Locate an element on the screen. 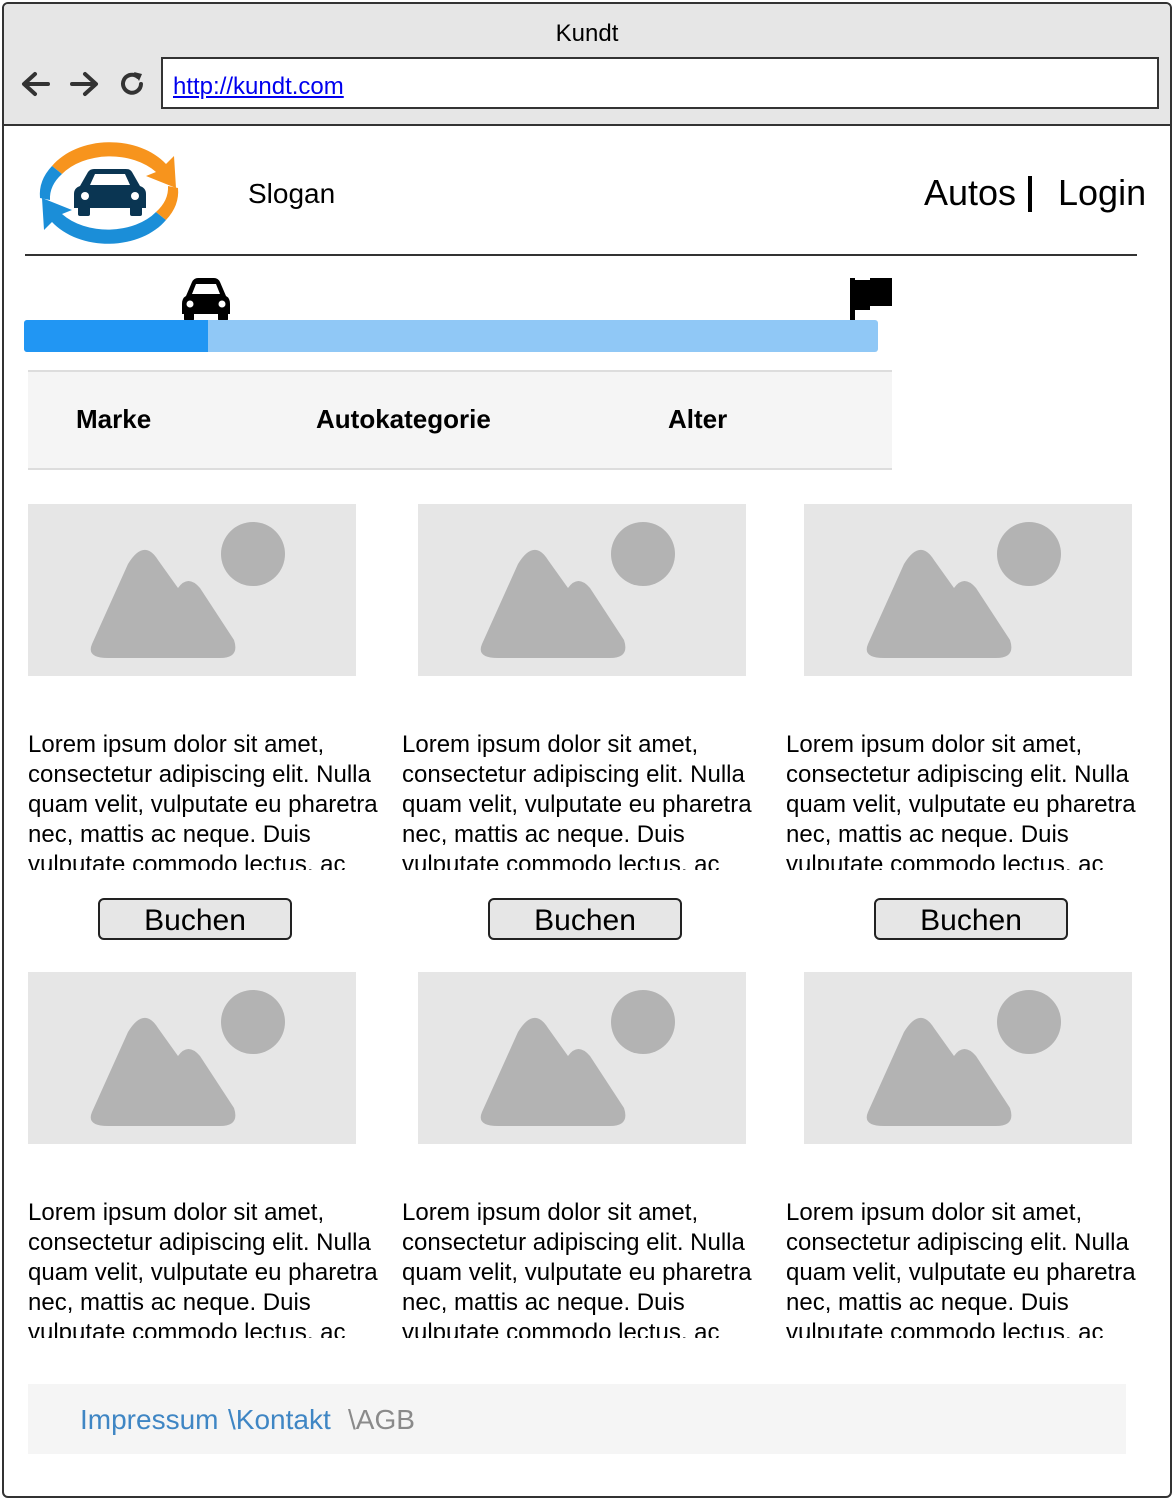 This screenshot has height=1502, width=1176. slogan: Slogan is located at coordinates (292, 193).